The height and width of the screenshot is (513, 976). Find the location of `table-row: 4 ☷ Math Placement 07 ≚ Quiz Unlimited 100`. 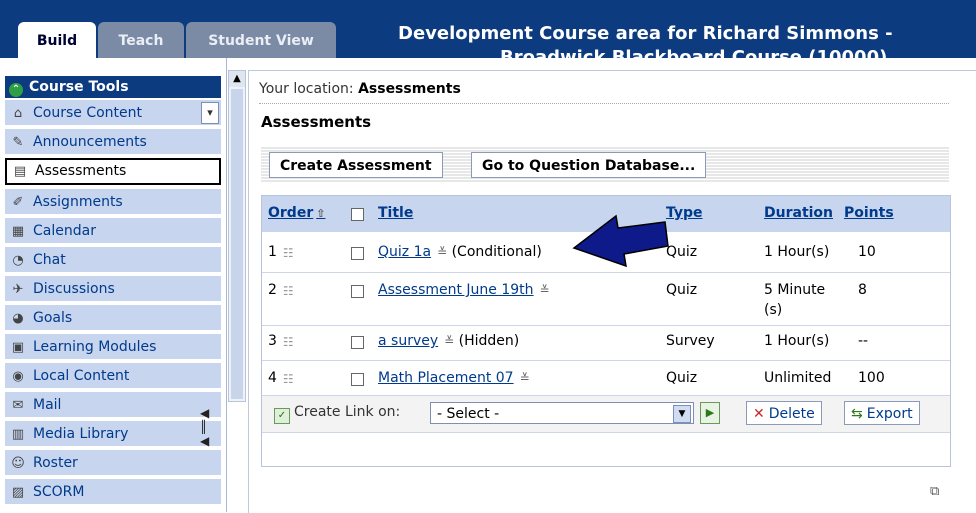

table-row: 4 ☷ Math Placement 07 ≚ Quiz Unlimited 100 is located at coordinates (606, 378).